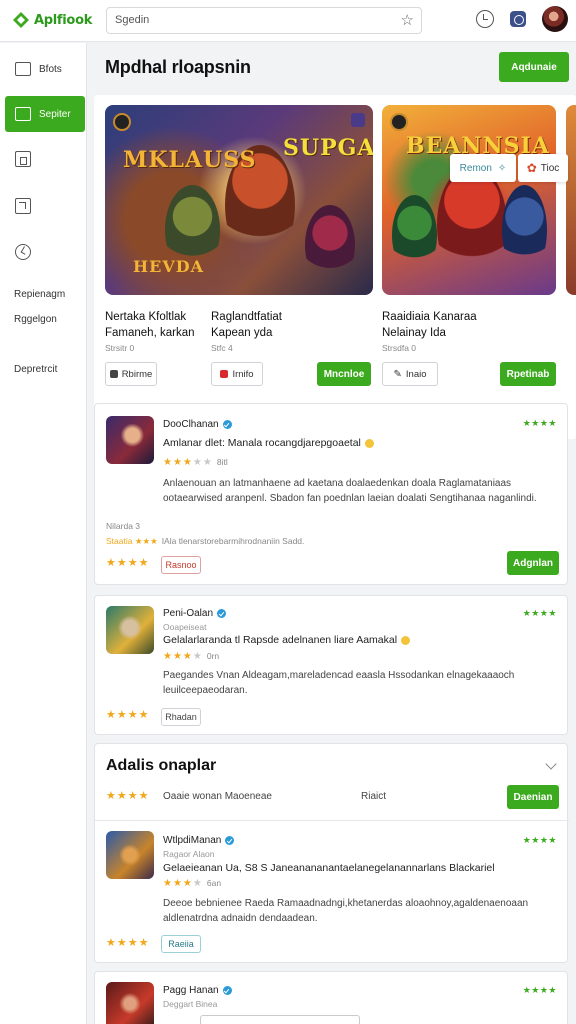 The image size is (576, 1024). Describe the element at coordinates (181, 717) in the screenshot. I see `report-button: Rhadan` at that location.